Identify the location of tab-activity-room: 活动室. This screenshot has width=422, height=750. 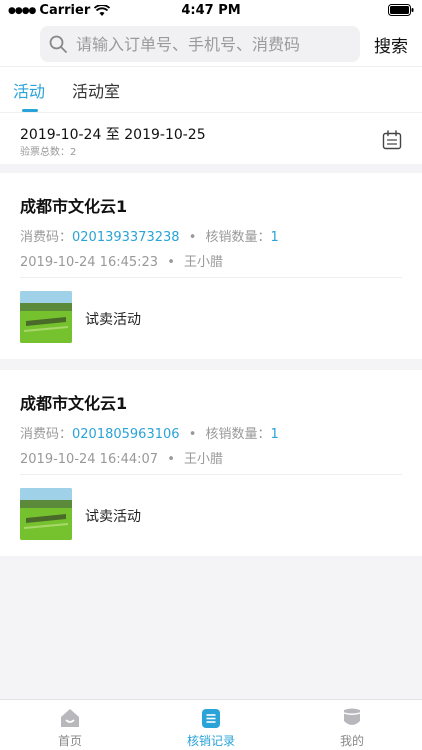
(96, 90).